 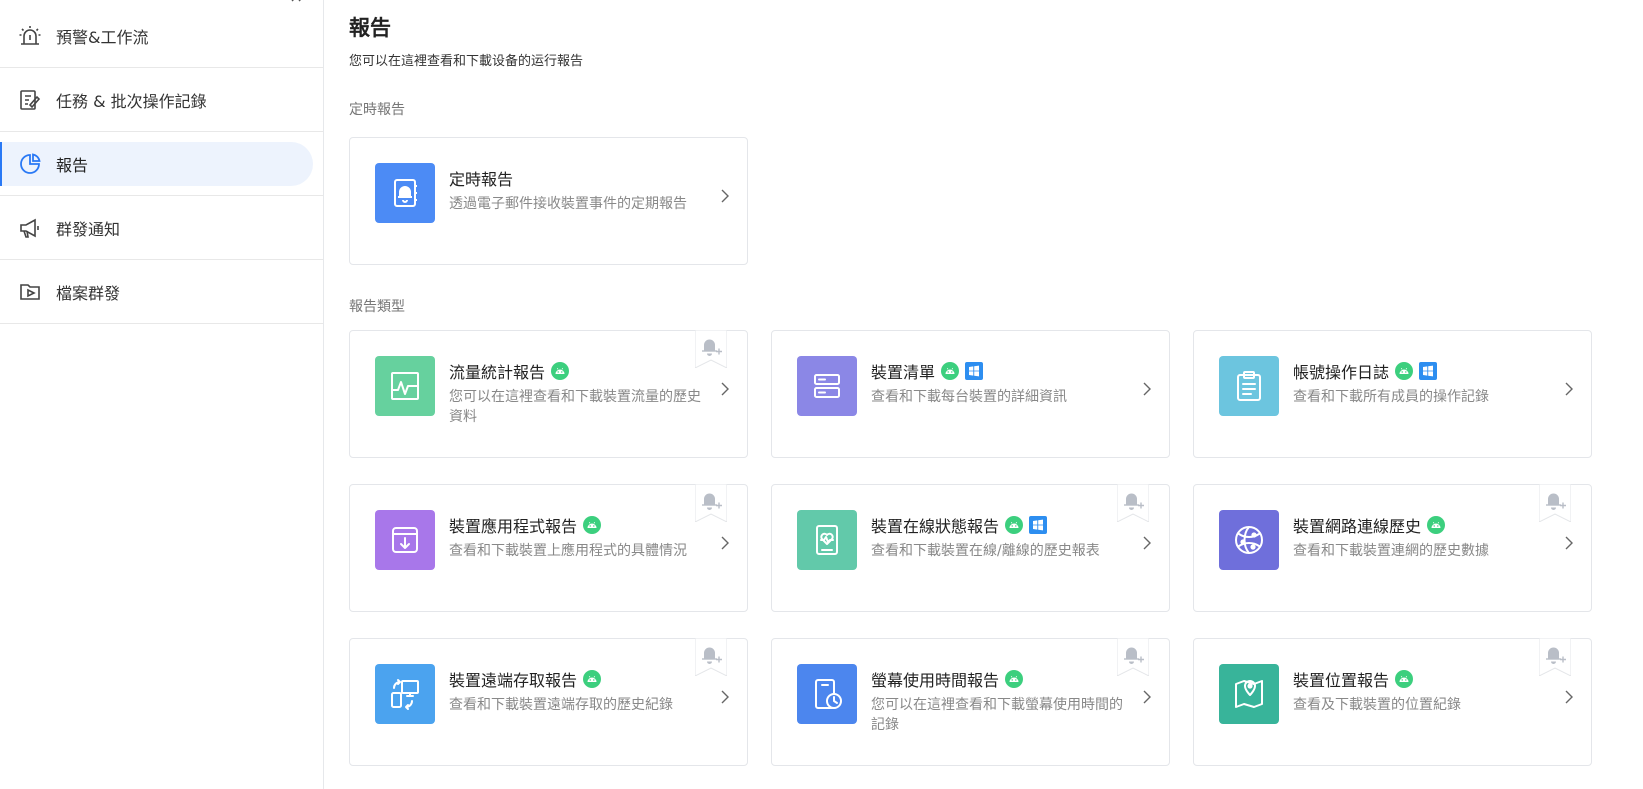 What do you see at coordinates (561, 705) in the screenshot?
I see `card-description: 查看和下載裝置遠端存取的歷史紀錄` at bounding box center [561, 705].